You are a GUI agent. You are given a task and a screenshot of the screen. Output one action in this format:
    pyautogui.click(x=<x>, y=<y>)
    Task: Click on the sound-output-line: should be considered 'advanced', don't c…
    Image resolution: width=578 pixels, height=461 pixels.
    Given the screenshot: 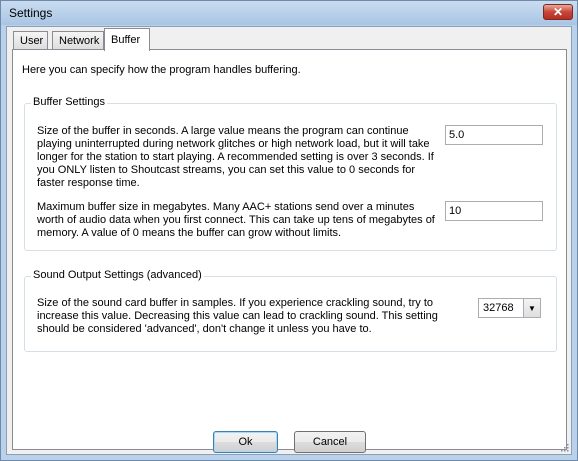 What is the action you would take?
    pyautogui.click(x=204, y=329)
    